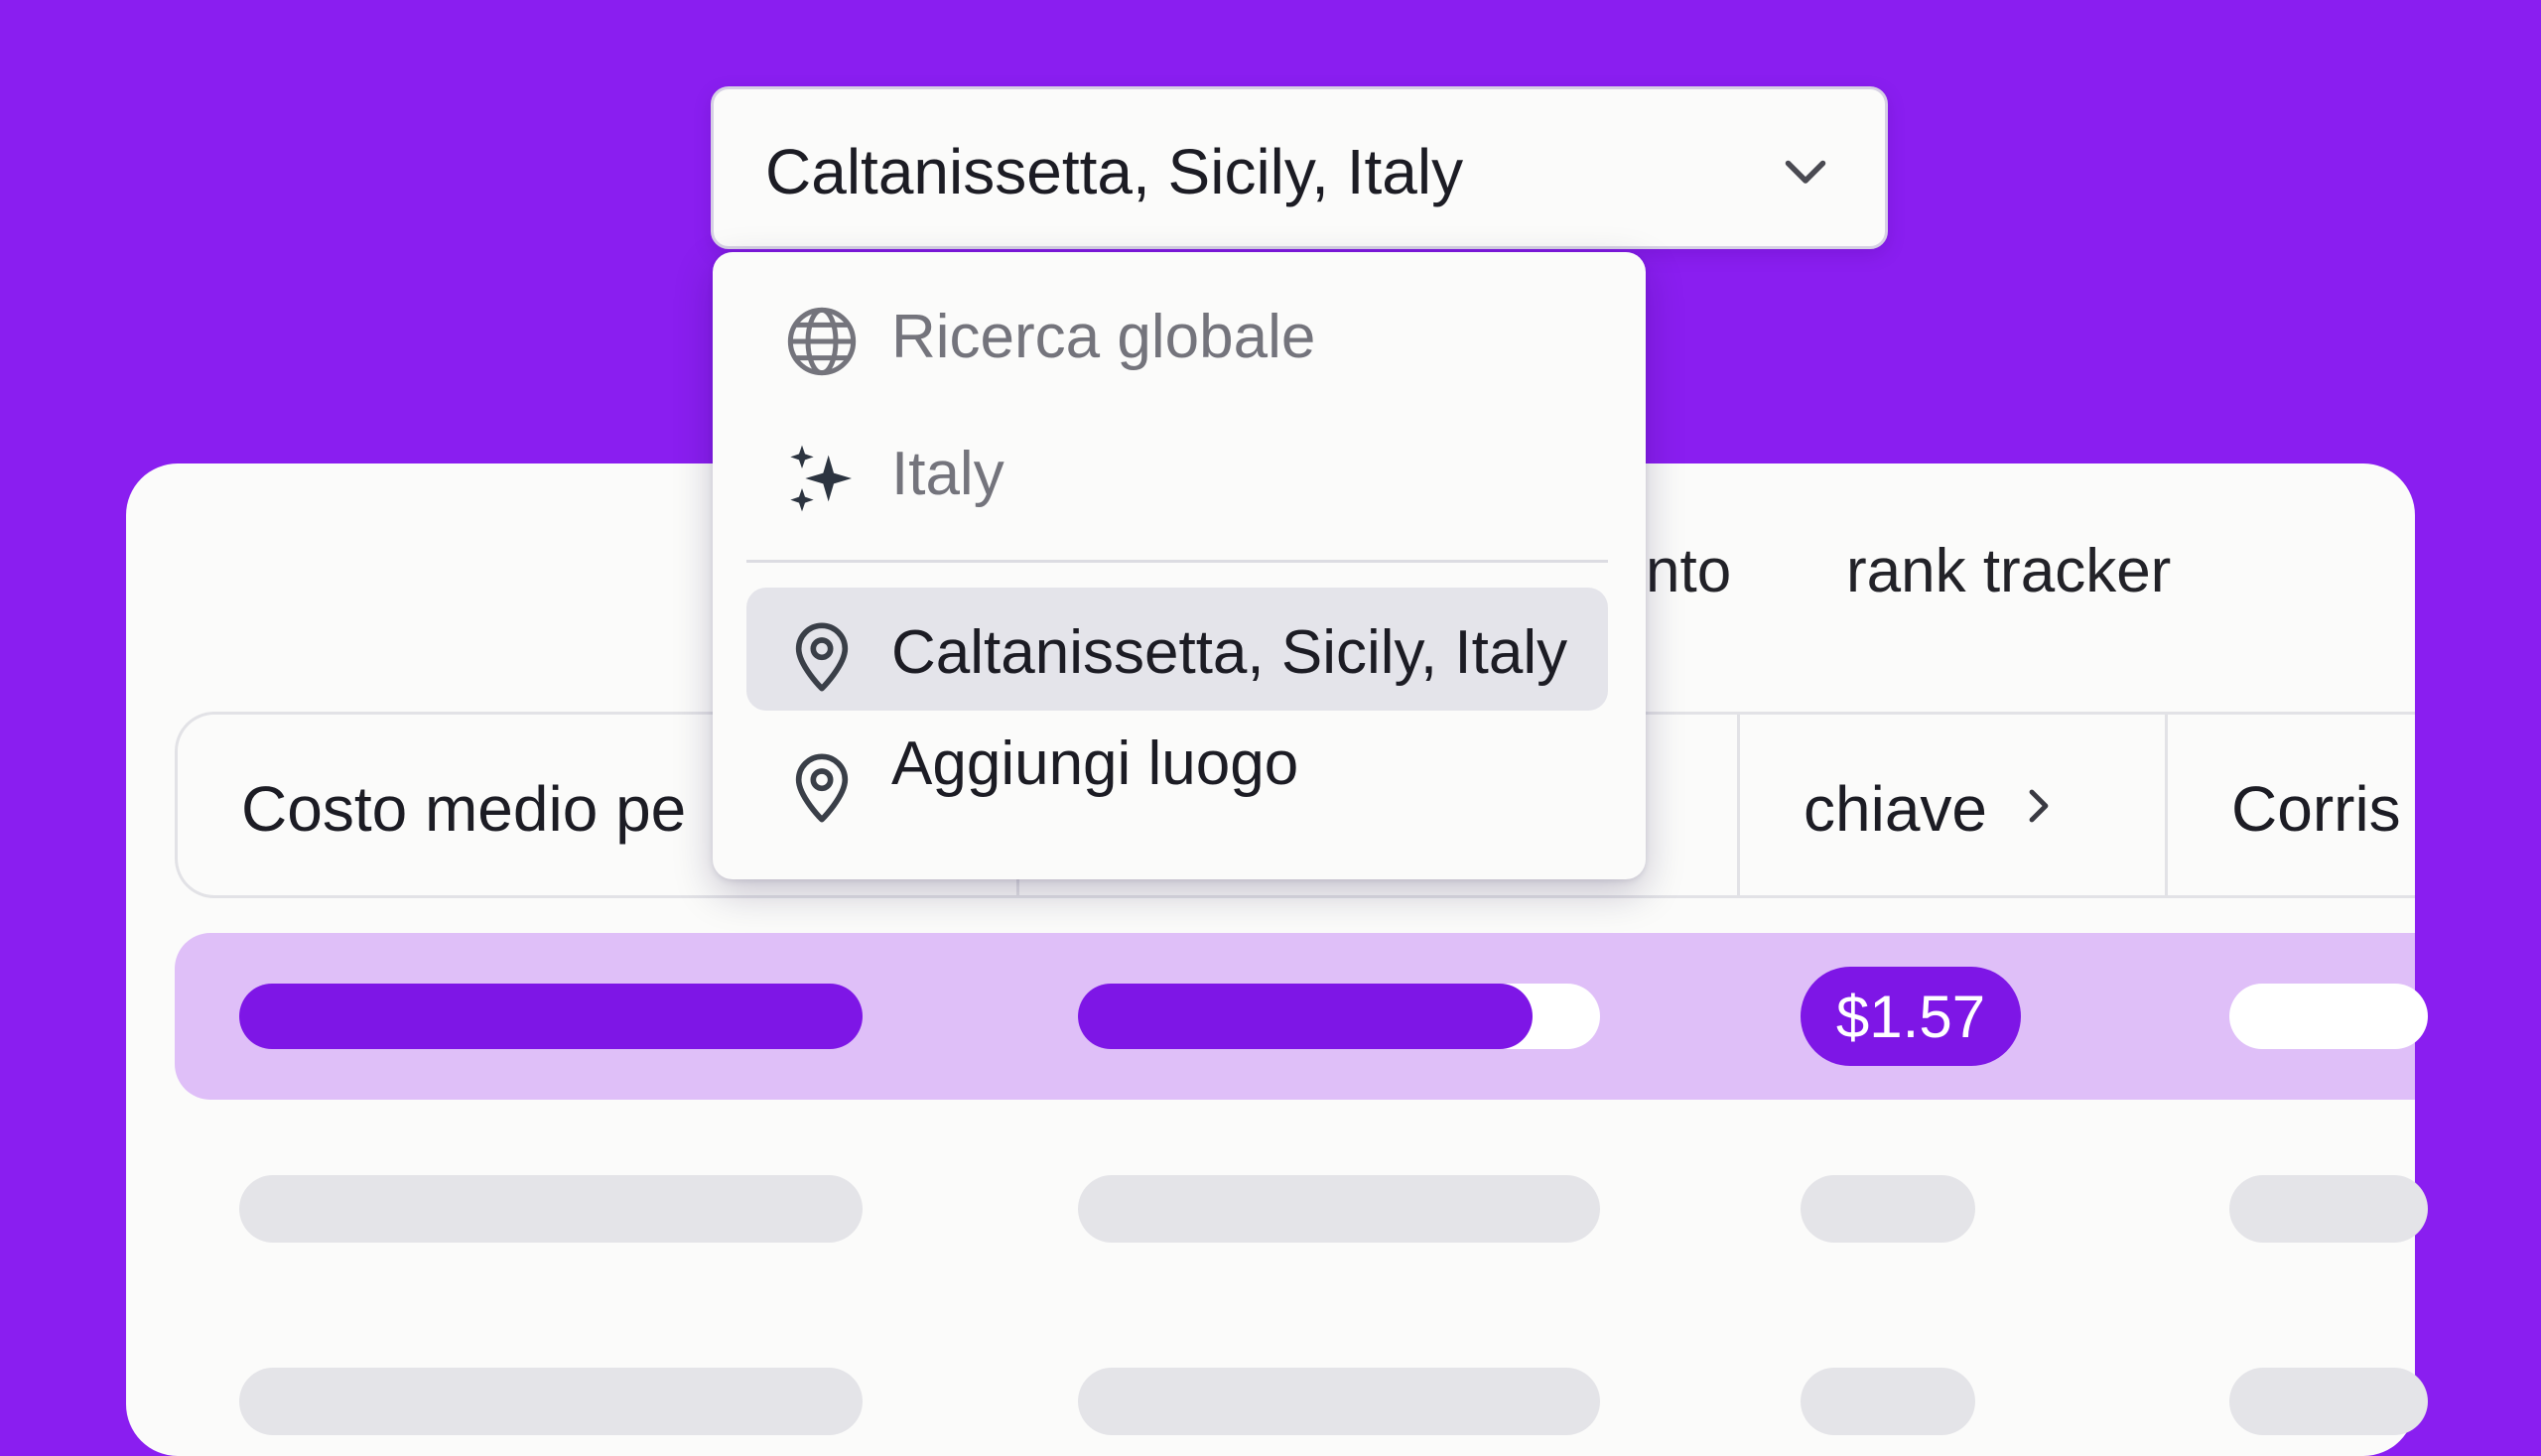 The height and width of the screenshot is (1456, 2541). Describe the element at coordinates (822, 341) in the screenshot. I see `globe-icon` at that location.